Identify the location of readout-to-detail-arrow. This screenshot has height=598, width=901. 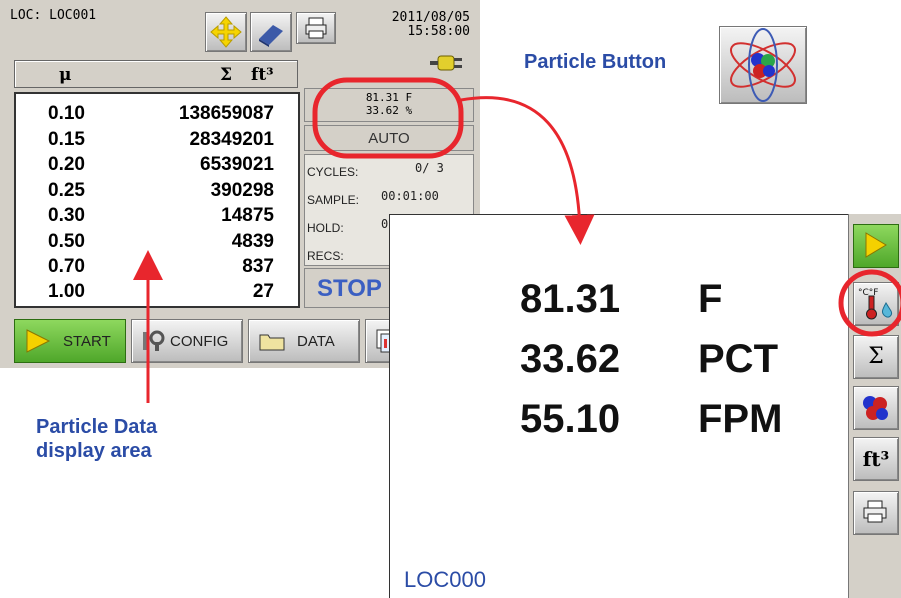
(527, 170).